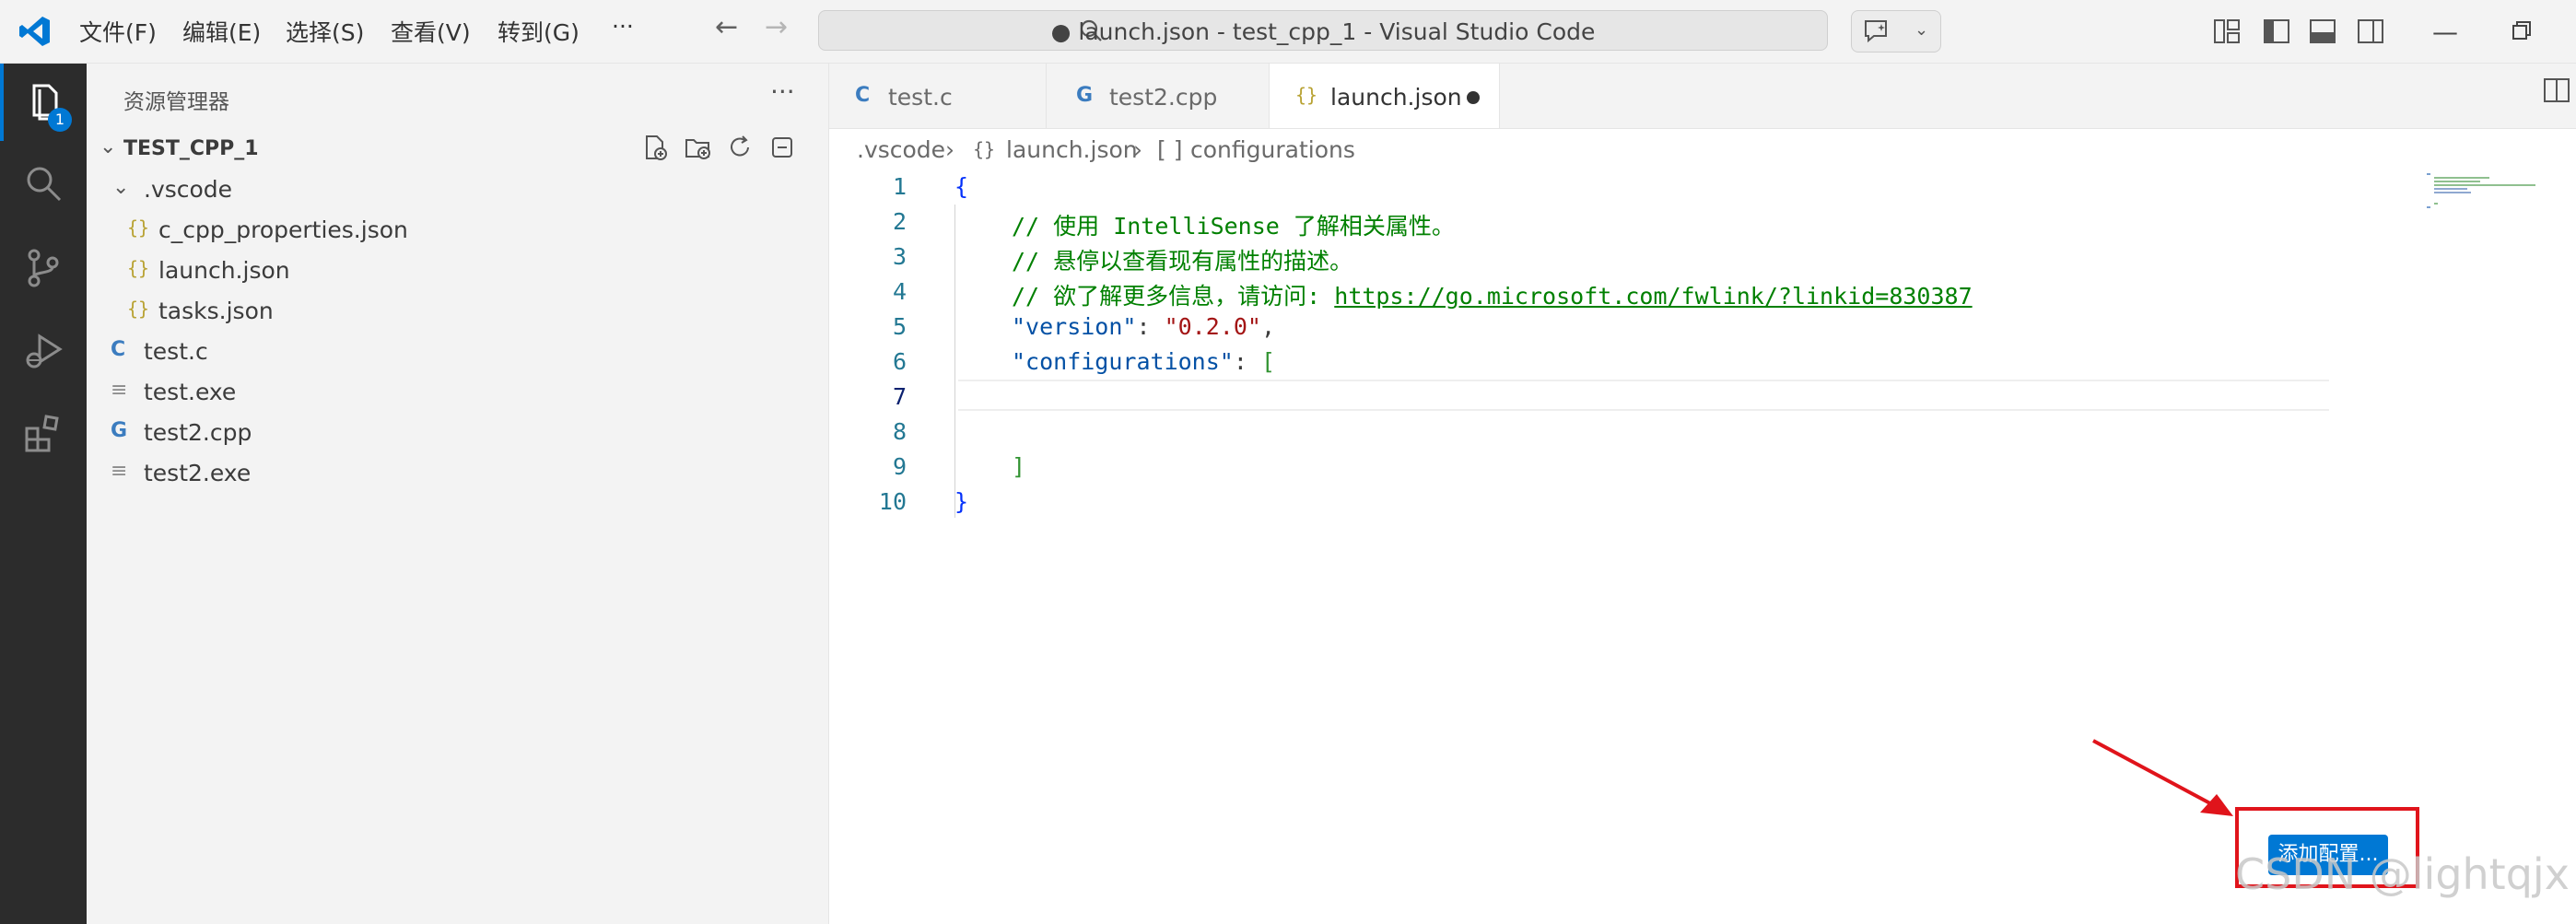 This screenshot has width=2576, height=924. What do you see at coordinates (2165, 780) in the screenshot?
I see `annotation-arrow` at bounding box center [2165, 780].